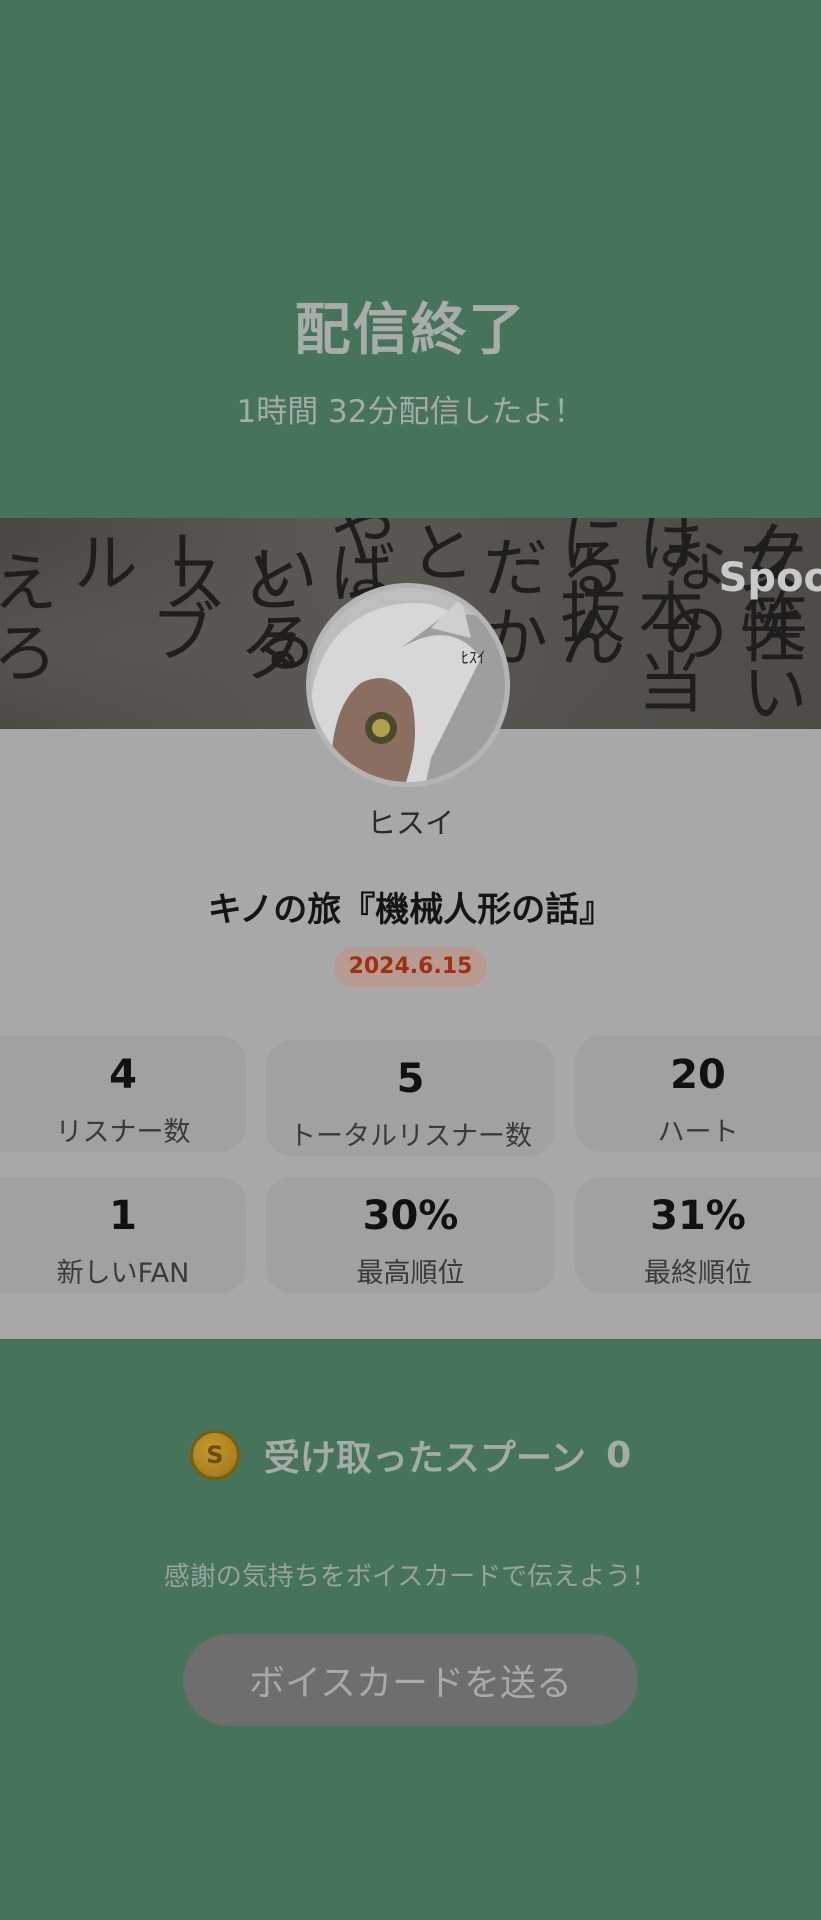 The height and width of the screenshot is (1920, 821). I want to click on stat-label: リスナー数, so click(123, 1132).